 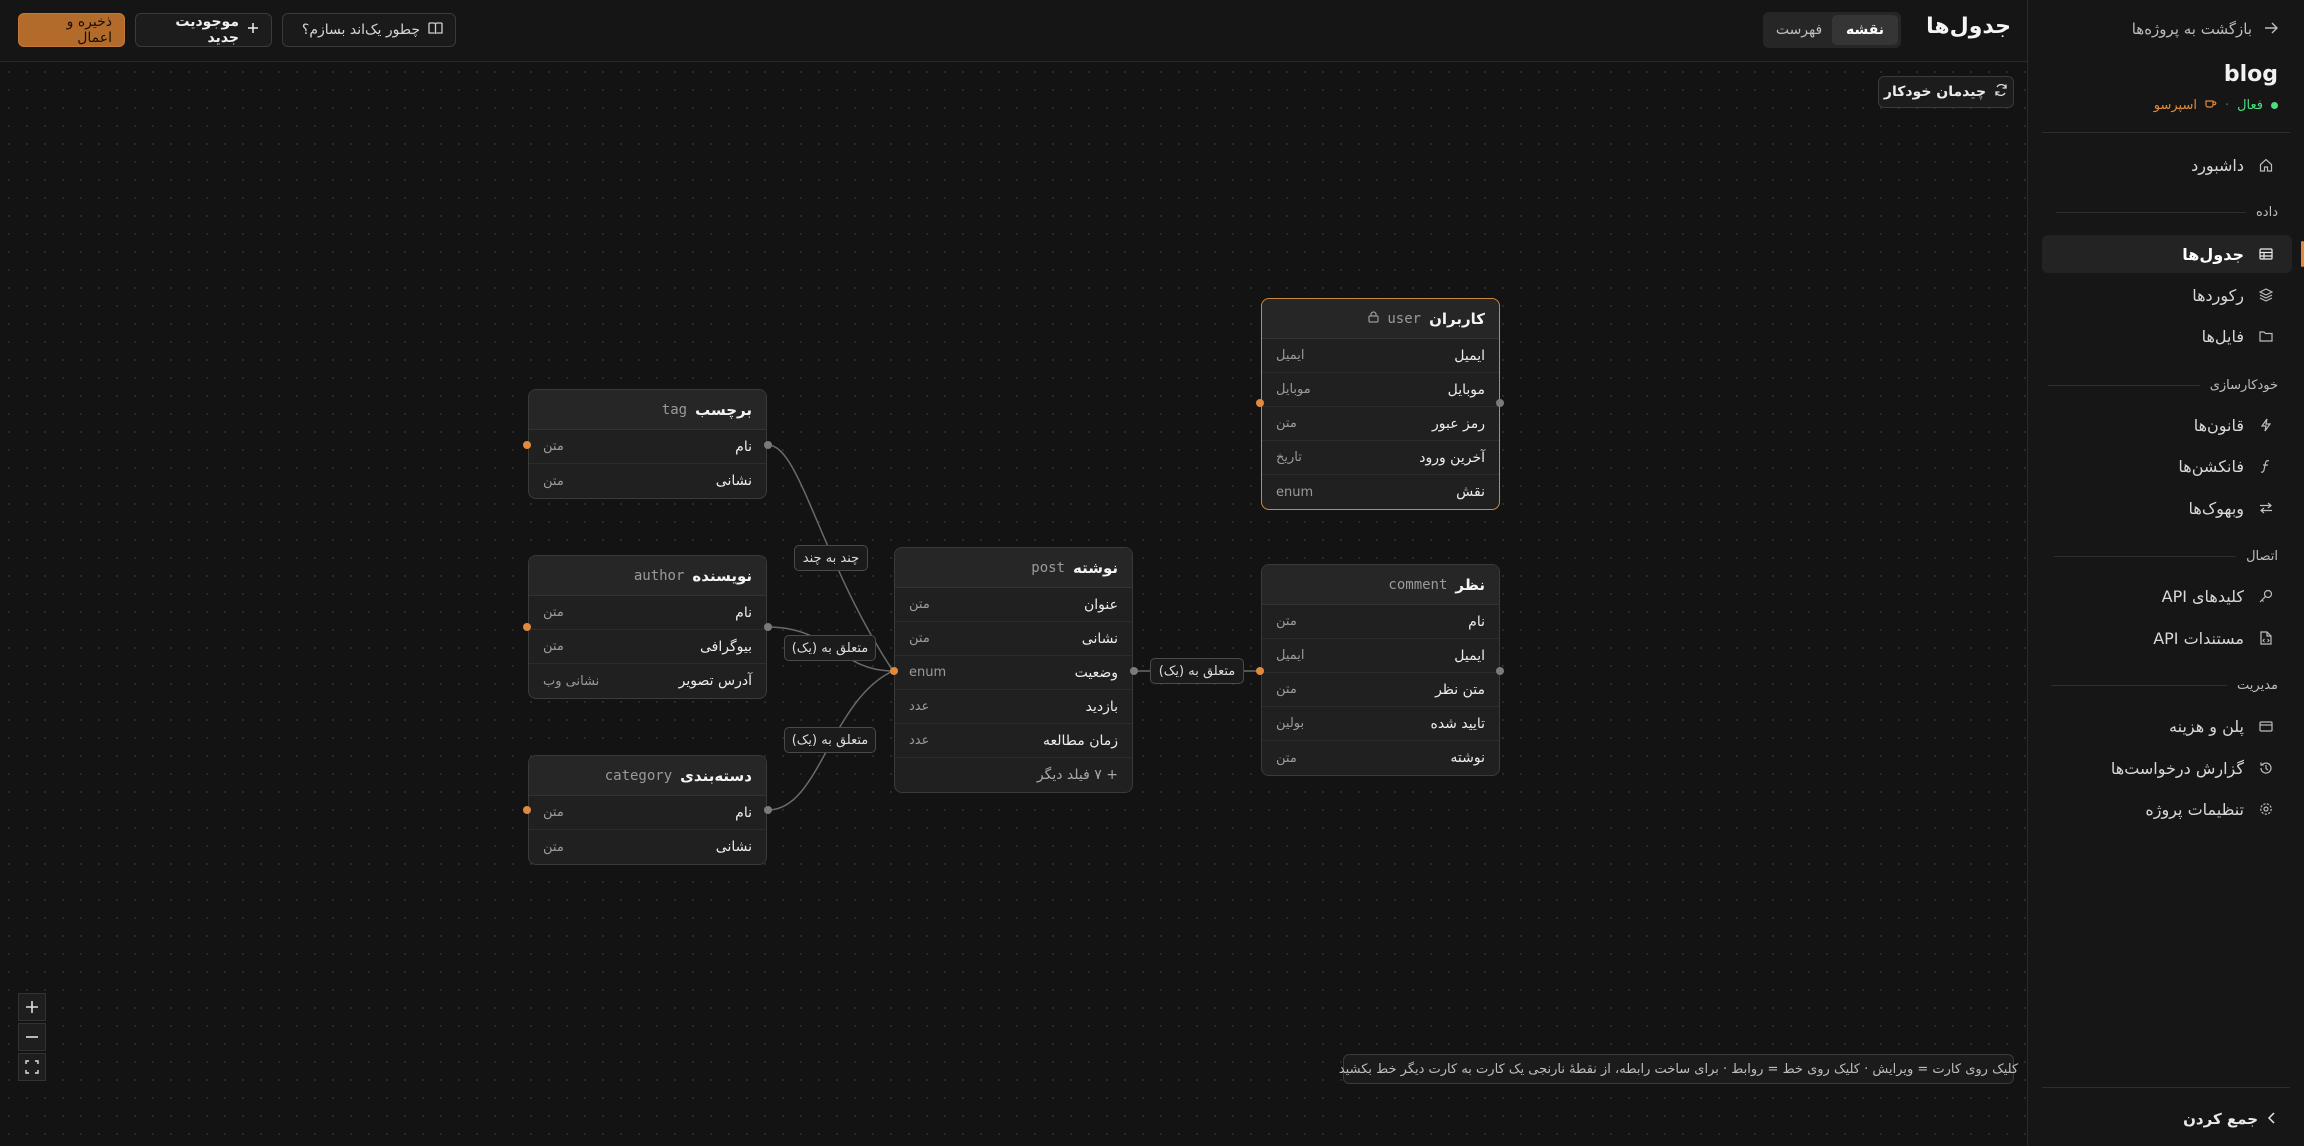 What do you see at coordinates (2202, 596) in the screenshot?
I see `sidebar-item-label: کلیدهای API` at bounding box center [2202, 596].